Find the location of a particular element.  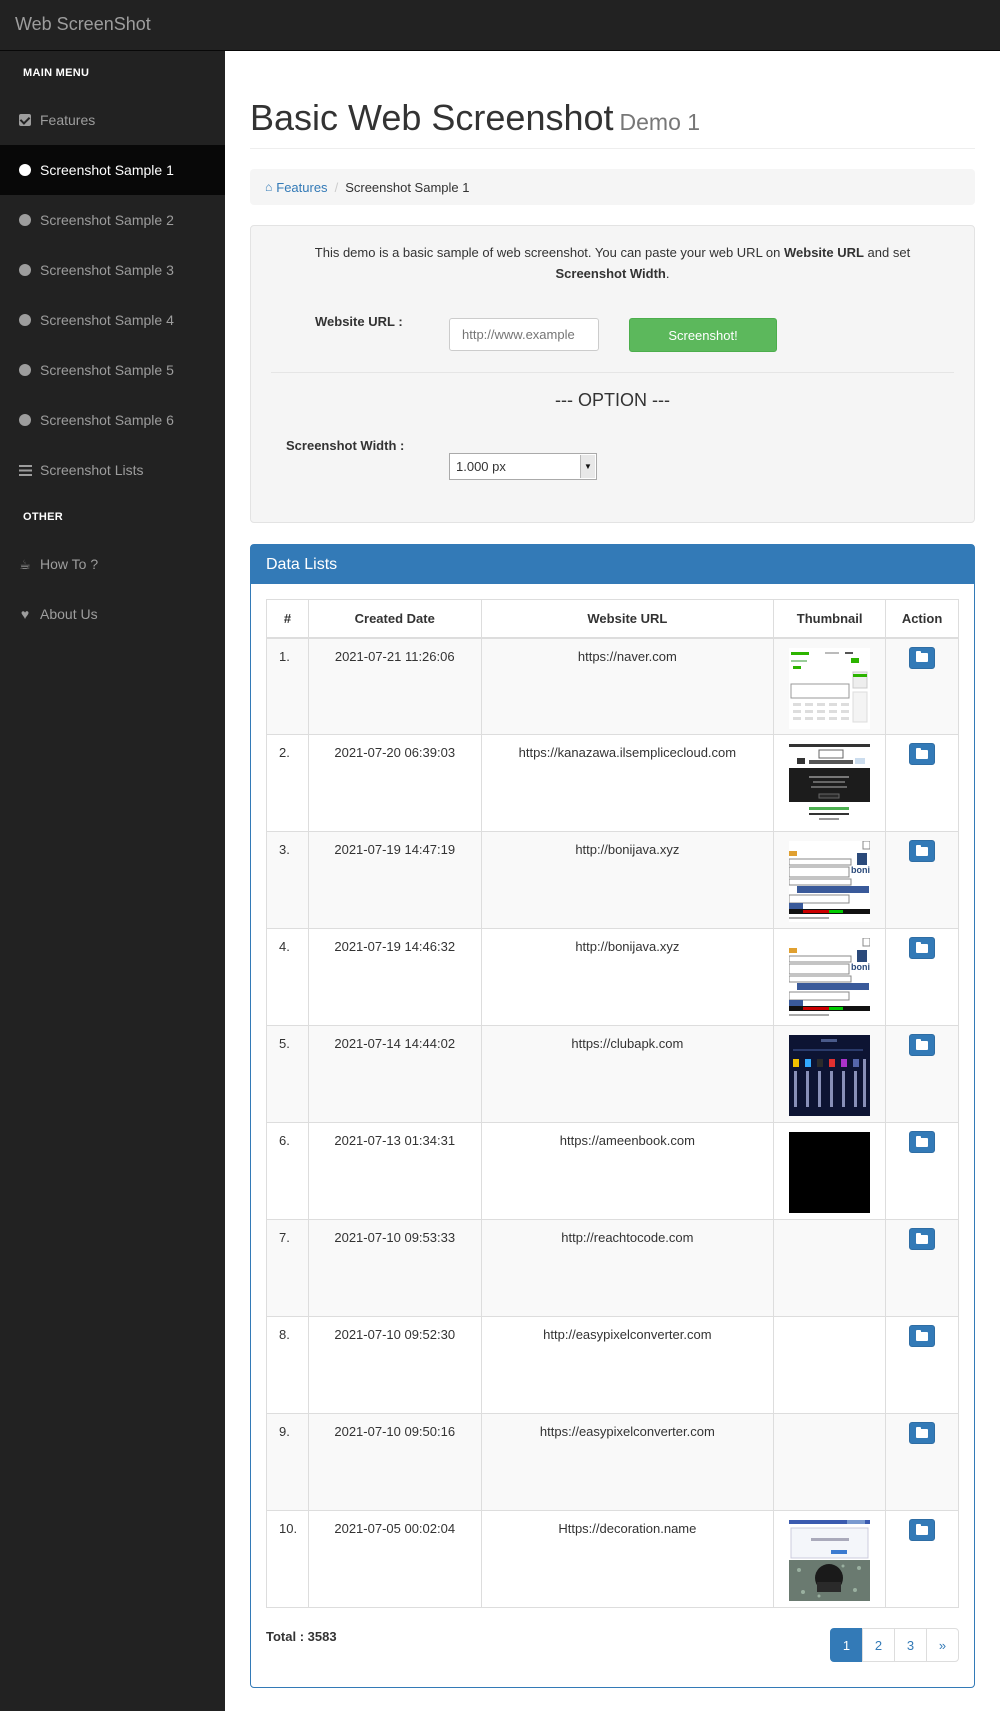

row-number: 5. is located at coordinates (287, 1074).